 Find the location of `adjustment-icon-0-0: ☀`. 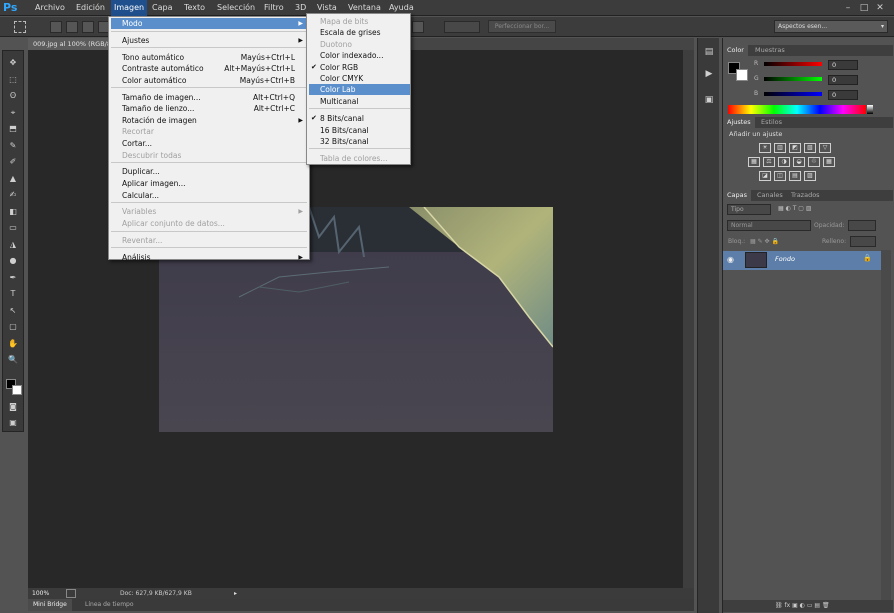

adjustment-icon-0-0: ☀ is located at coordinates (765, 148).